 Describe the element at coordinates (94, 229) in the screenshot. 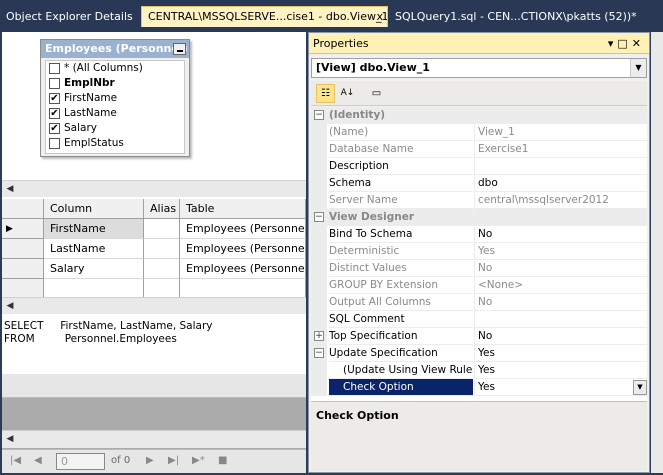

I see `grid-cell-column: FirstName` at that location.